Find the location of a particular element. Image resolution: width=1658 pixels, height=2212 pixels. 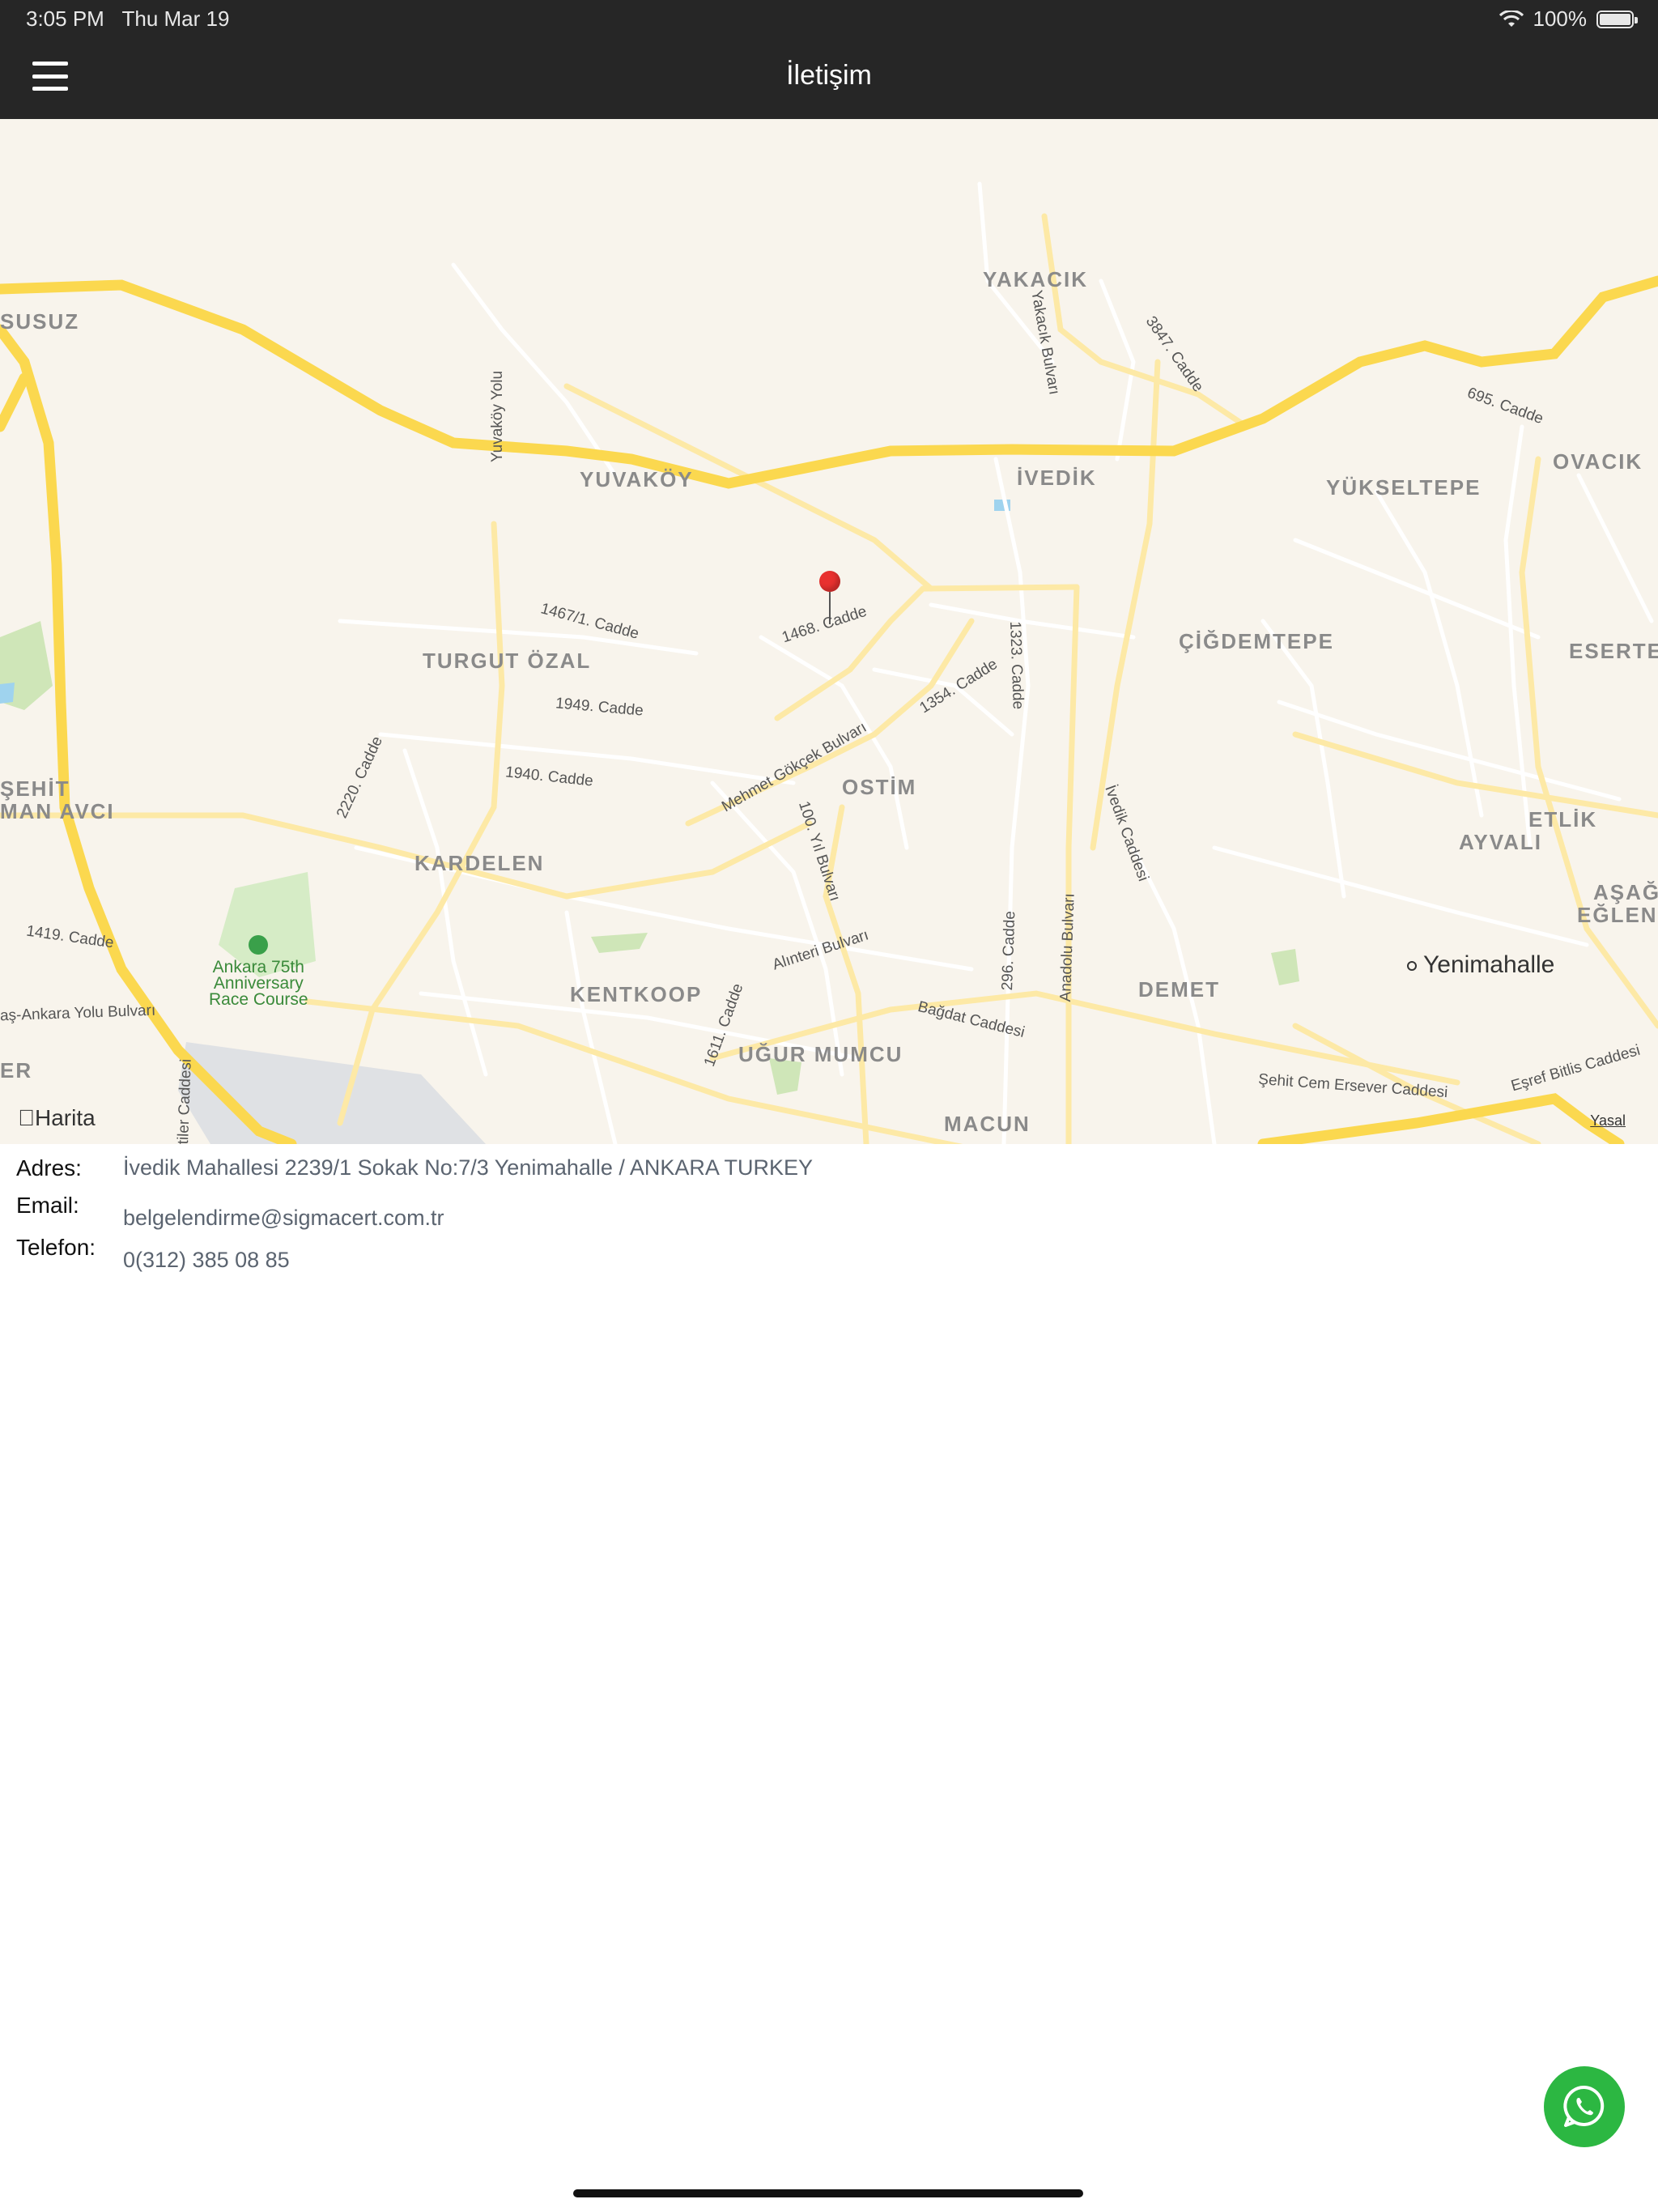

district-label: YÜKSELTEPE is located at coordinates (1404, 488).